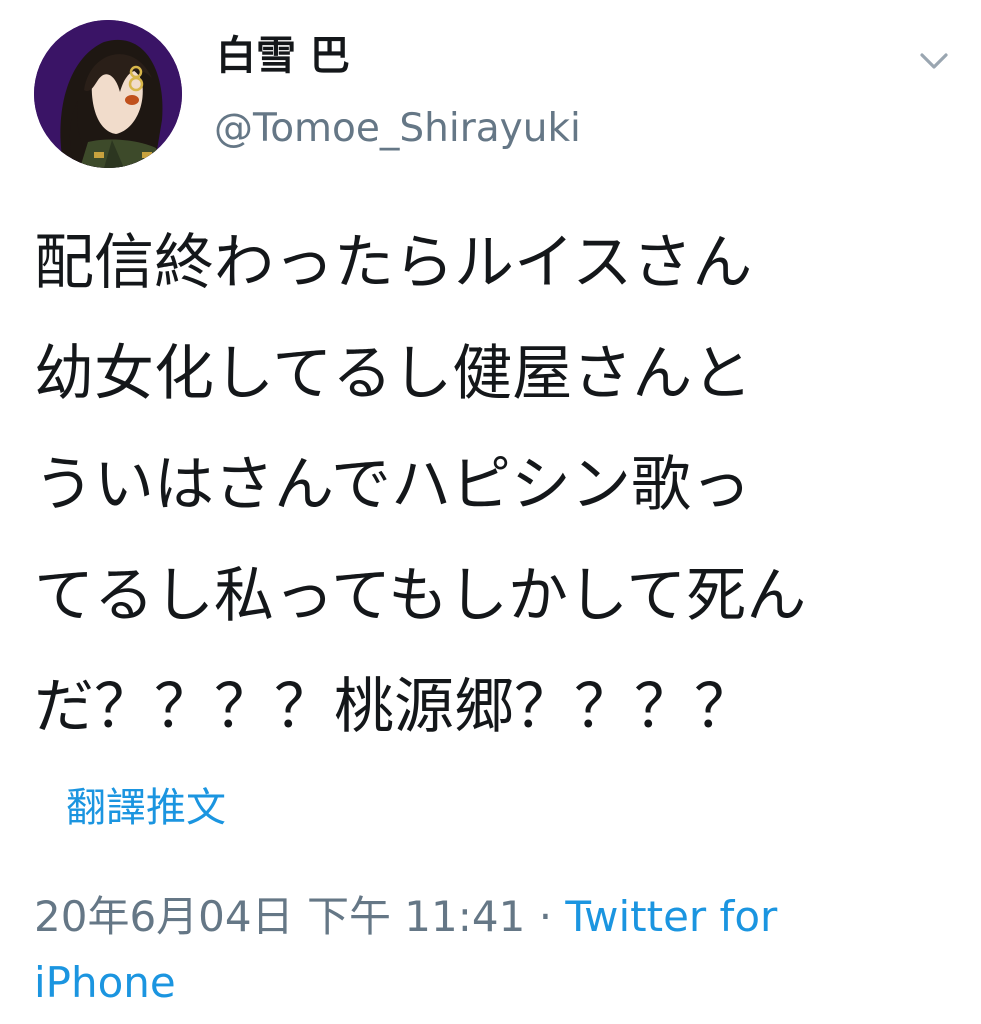  I want to click on translate-tweet-link: 翻譯推文, so click(146, 808).